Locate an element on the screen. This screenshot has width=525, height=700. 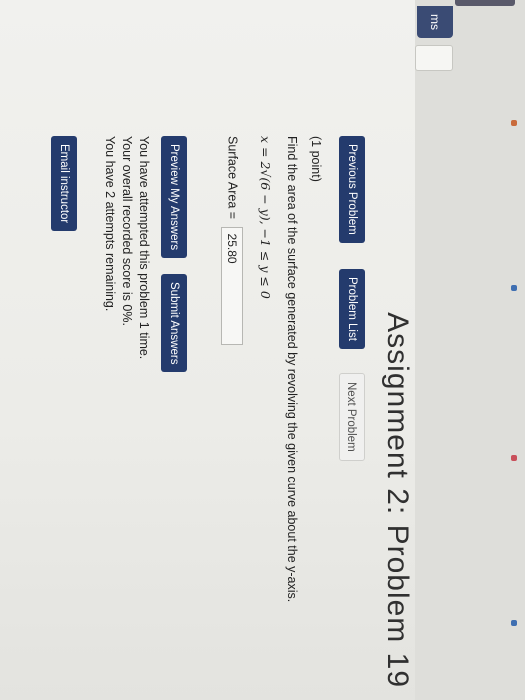
answer-row: Surface Area = 25.80 is located at coordinates (232, 240).